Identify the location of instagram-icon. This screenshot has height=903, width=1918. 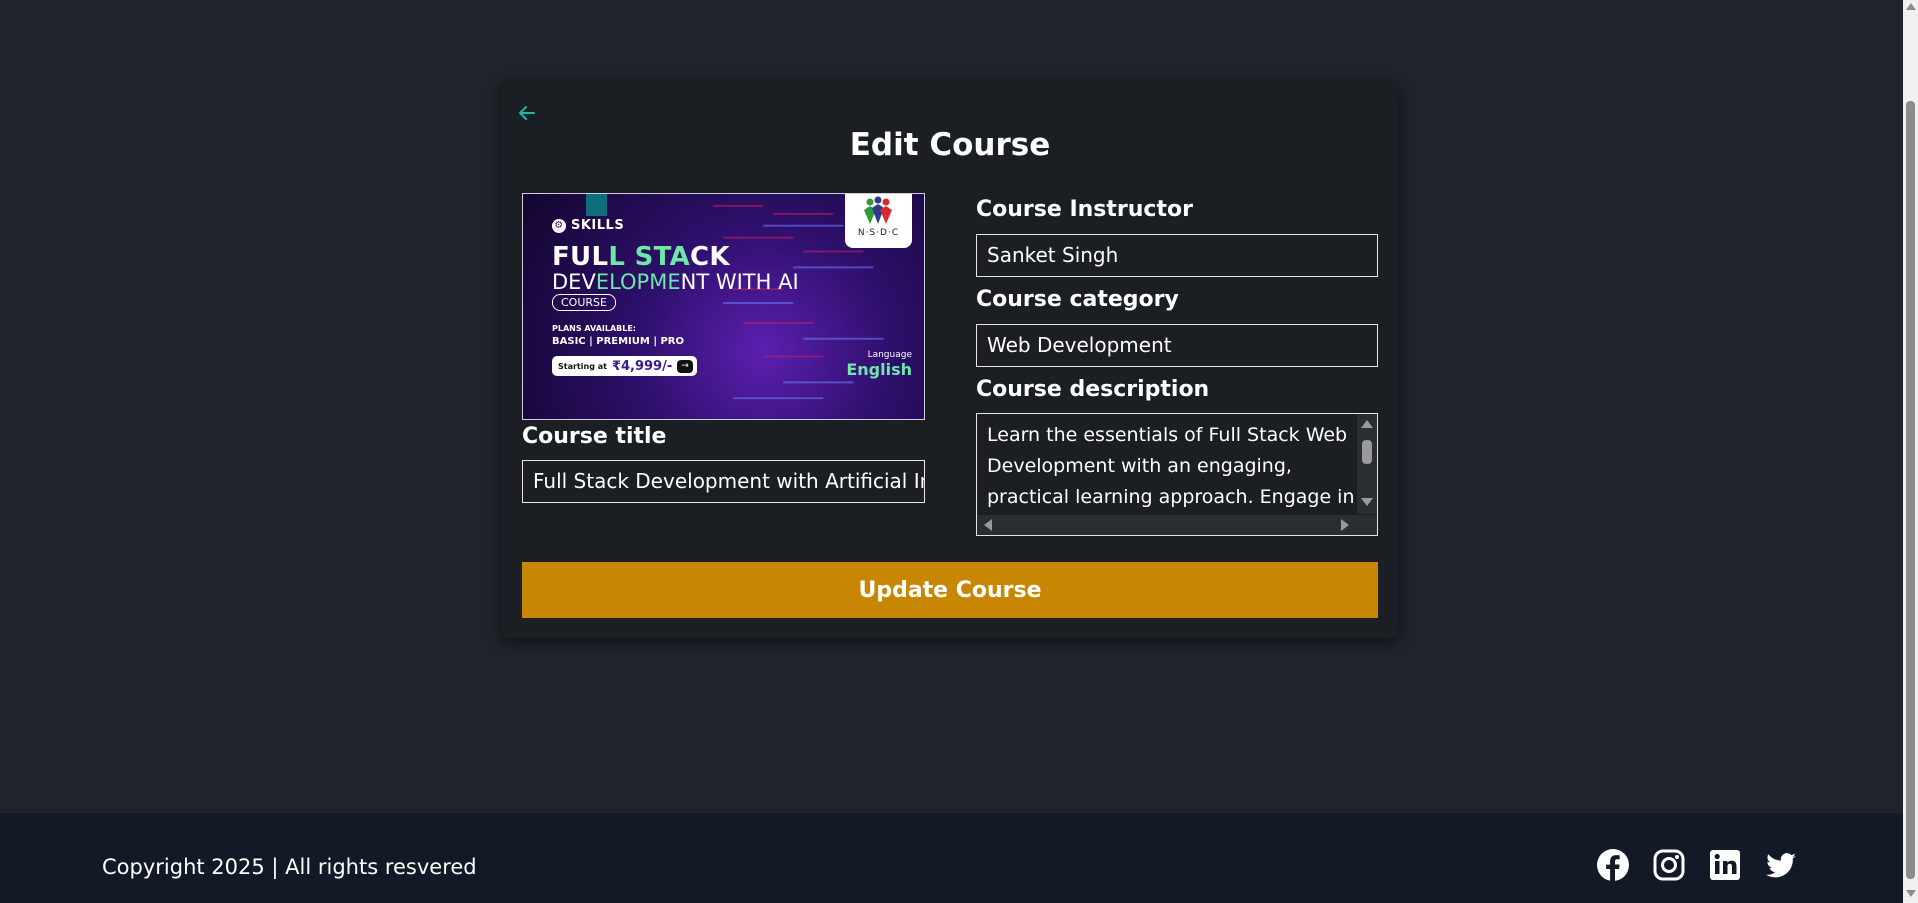
(1669, 865).